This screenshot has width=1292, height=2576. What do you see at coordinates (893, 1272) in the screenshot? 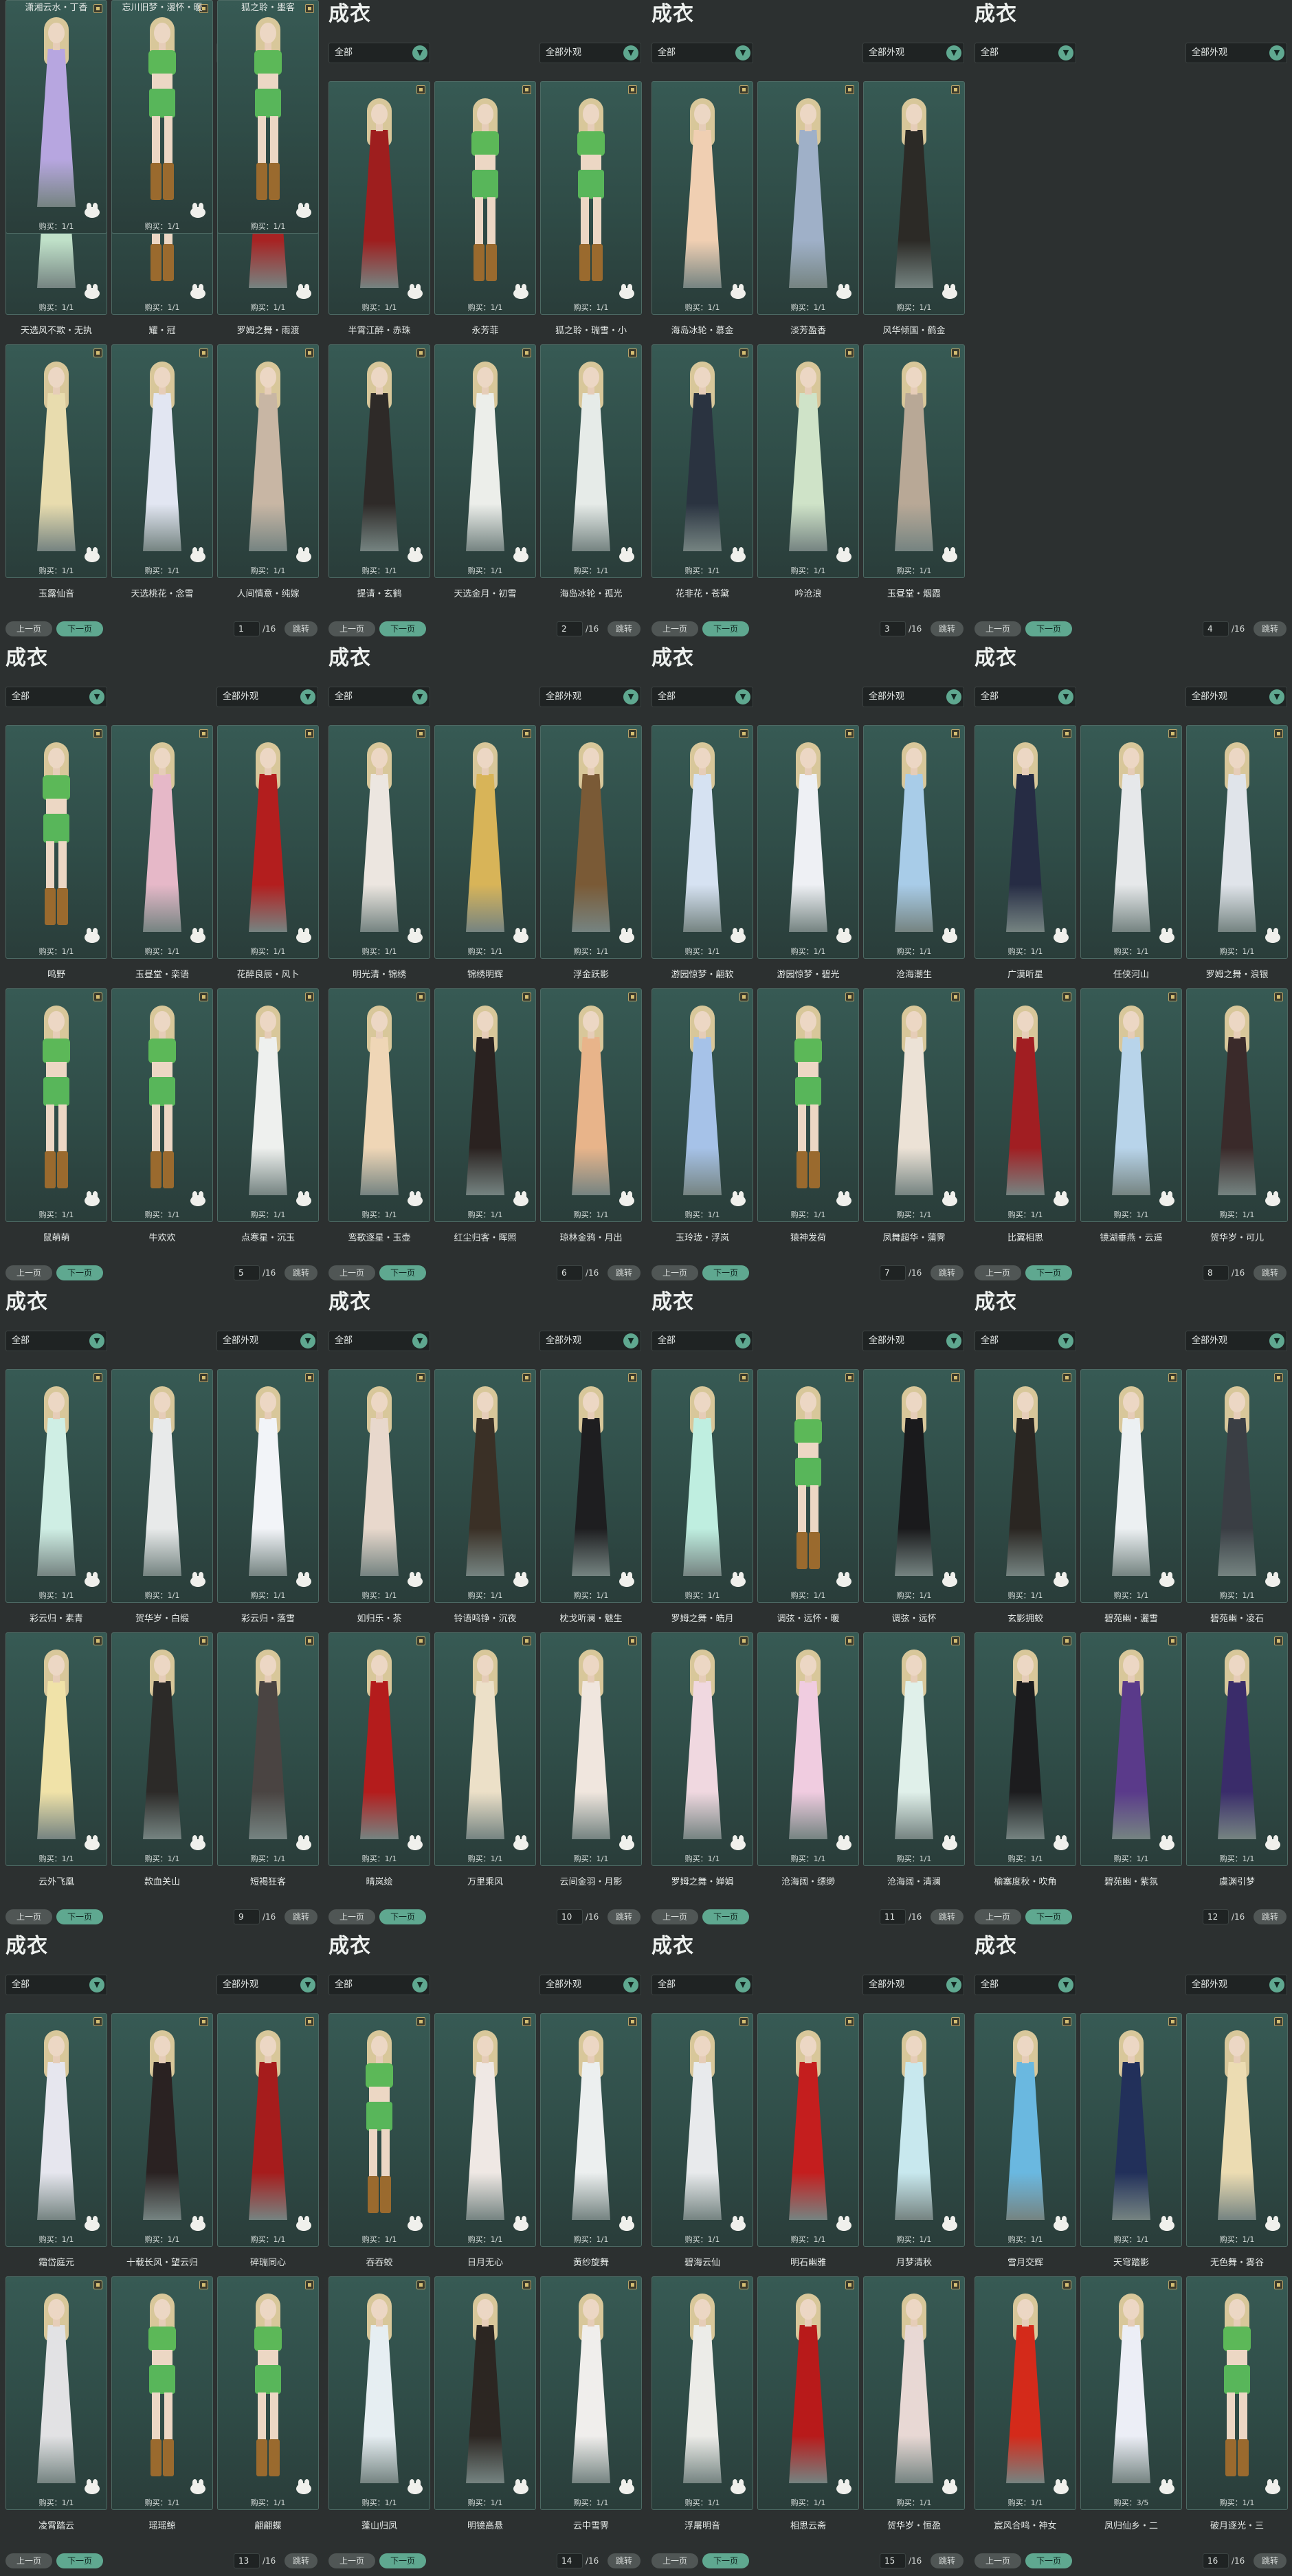
I see `page-number-input: 7` at bounding box center [893, 1272].